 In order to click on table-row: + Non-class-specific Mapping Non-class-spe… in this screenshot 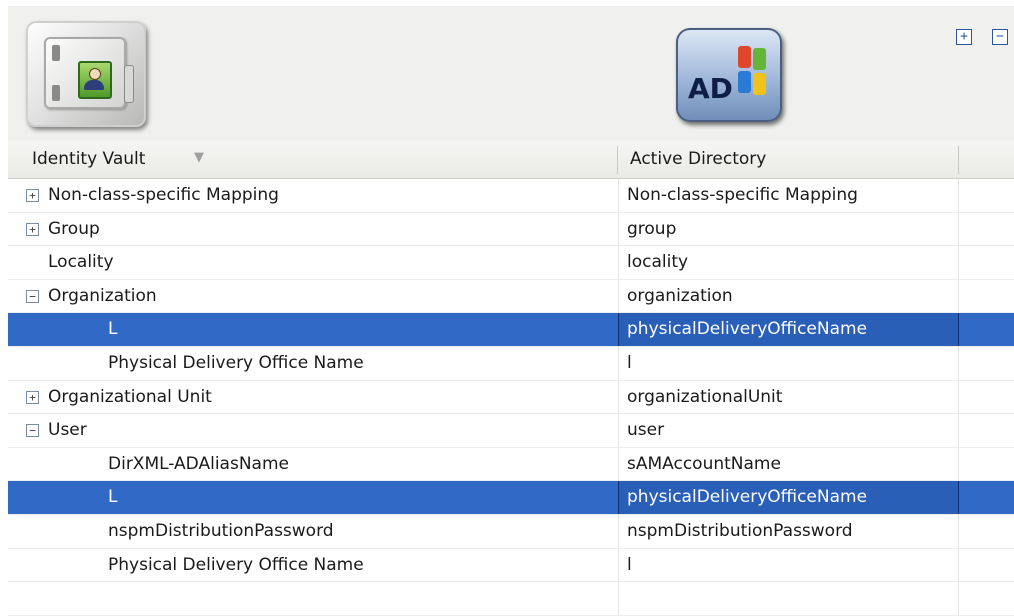, I will do `click(511, 196)`.